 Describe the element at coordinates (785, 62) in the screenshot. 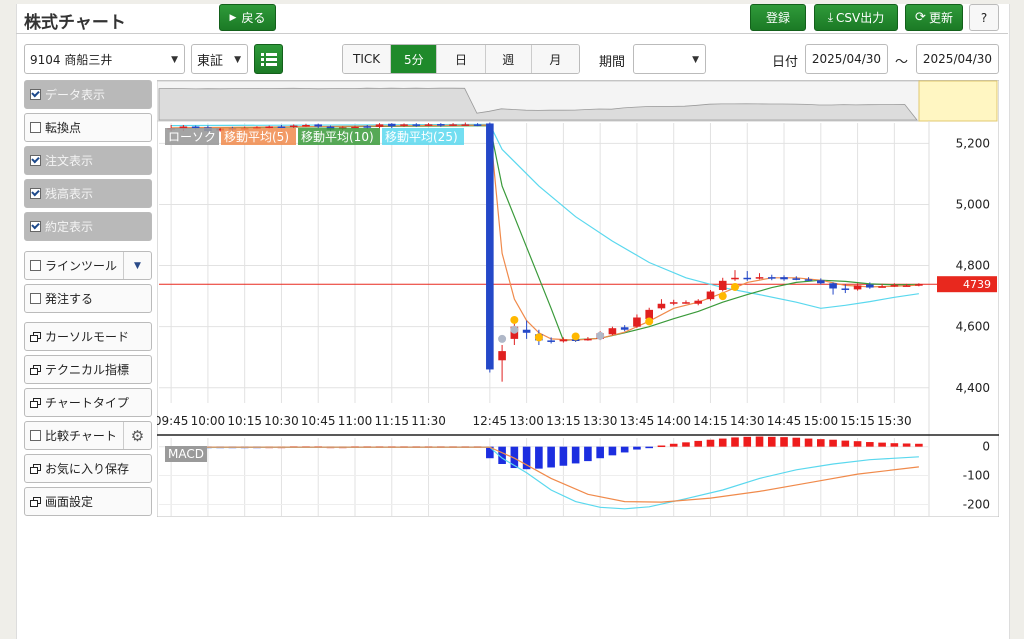

I see `date-label: 日付` at that location.